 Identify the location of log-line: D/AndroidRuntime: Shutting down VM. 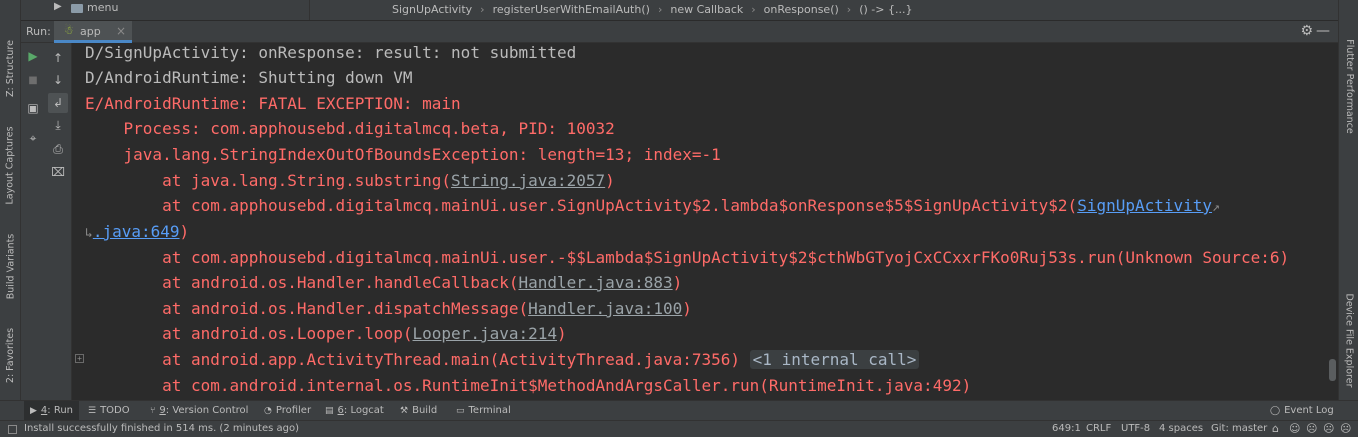
(249, 77).